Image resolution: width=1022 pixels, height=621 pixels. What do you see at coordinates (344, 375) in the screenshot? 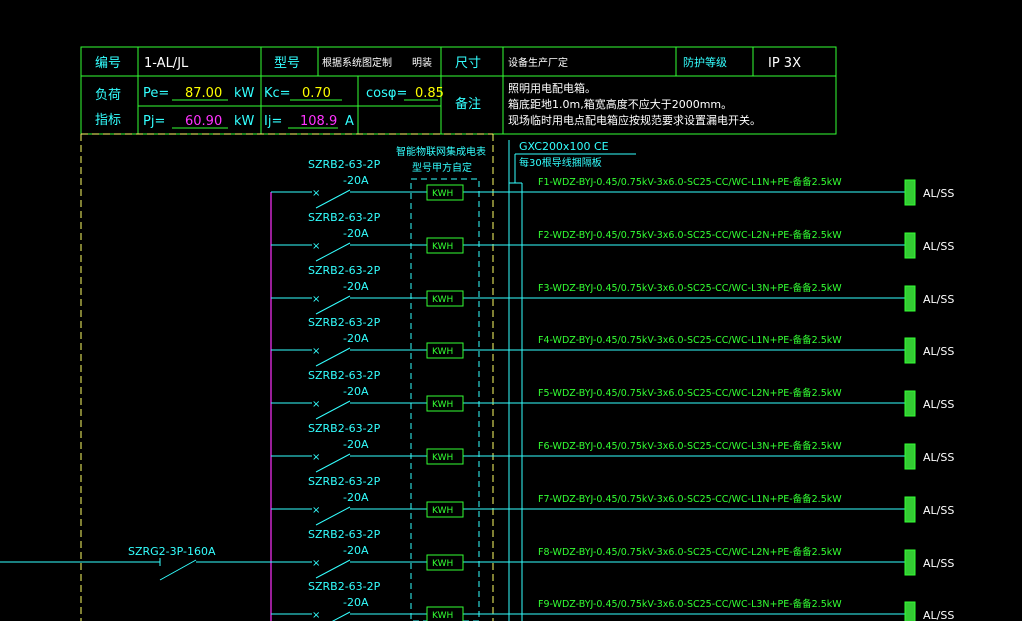
I see `breaker-model-5: SZRB2-63-2P` at bounding box center [344, 375].